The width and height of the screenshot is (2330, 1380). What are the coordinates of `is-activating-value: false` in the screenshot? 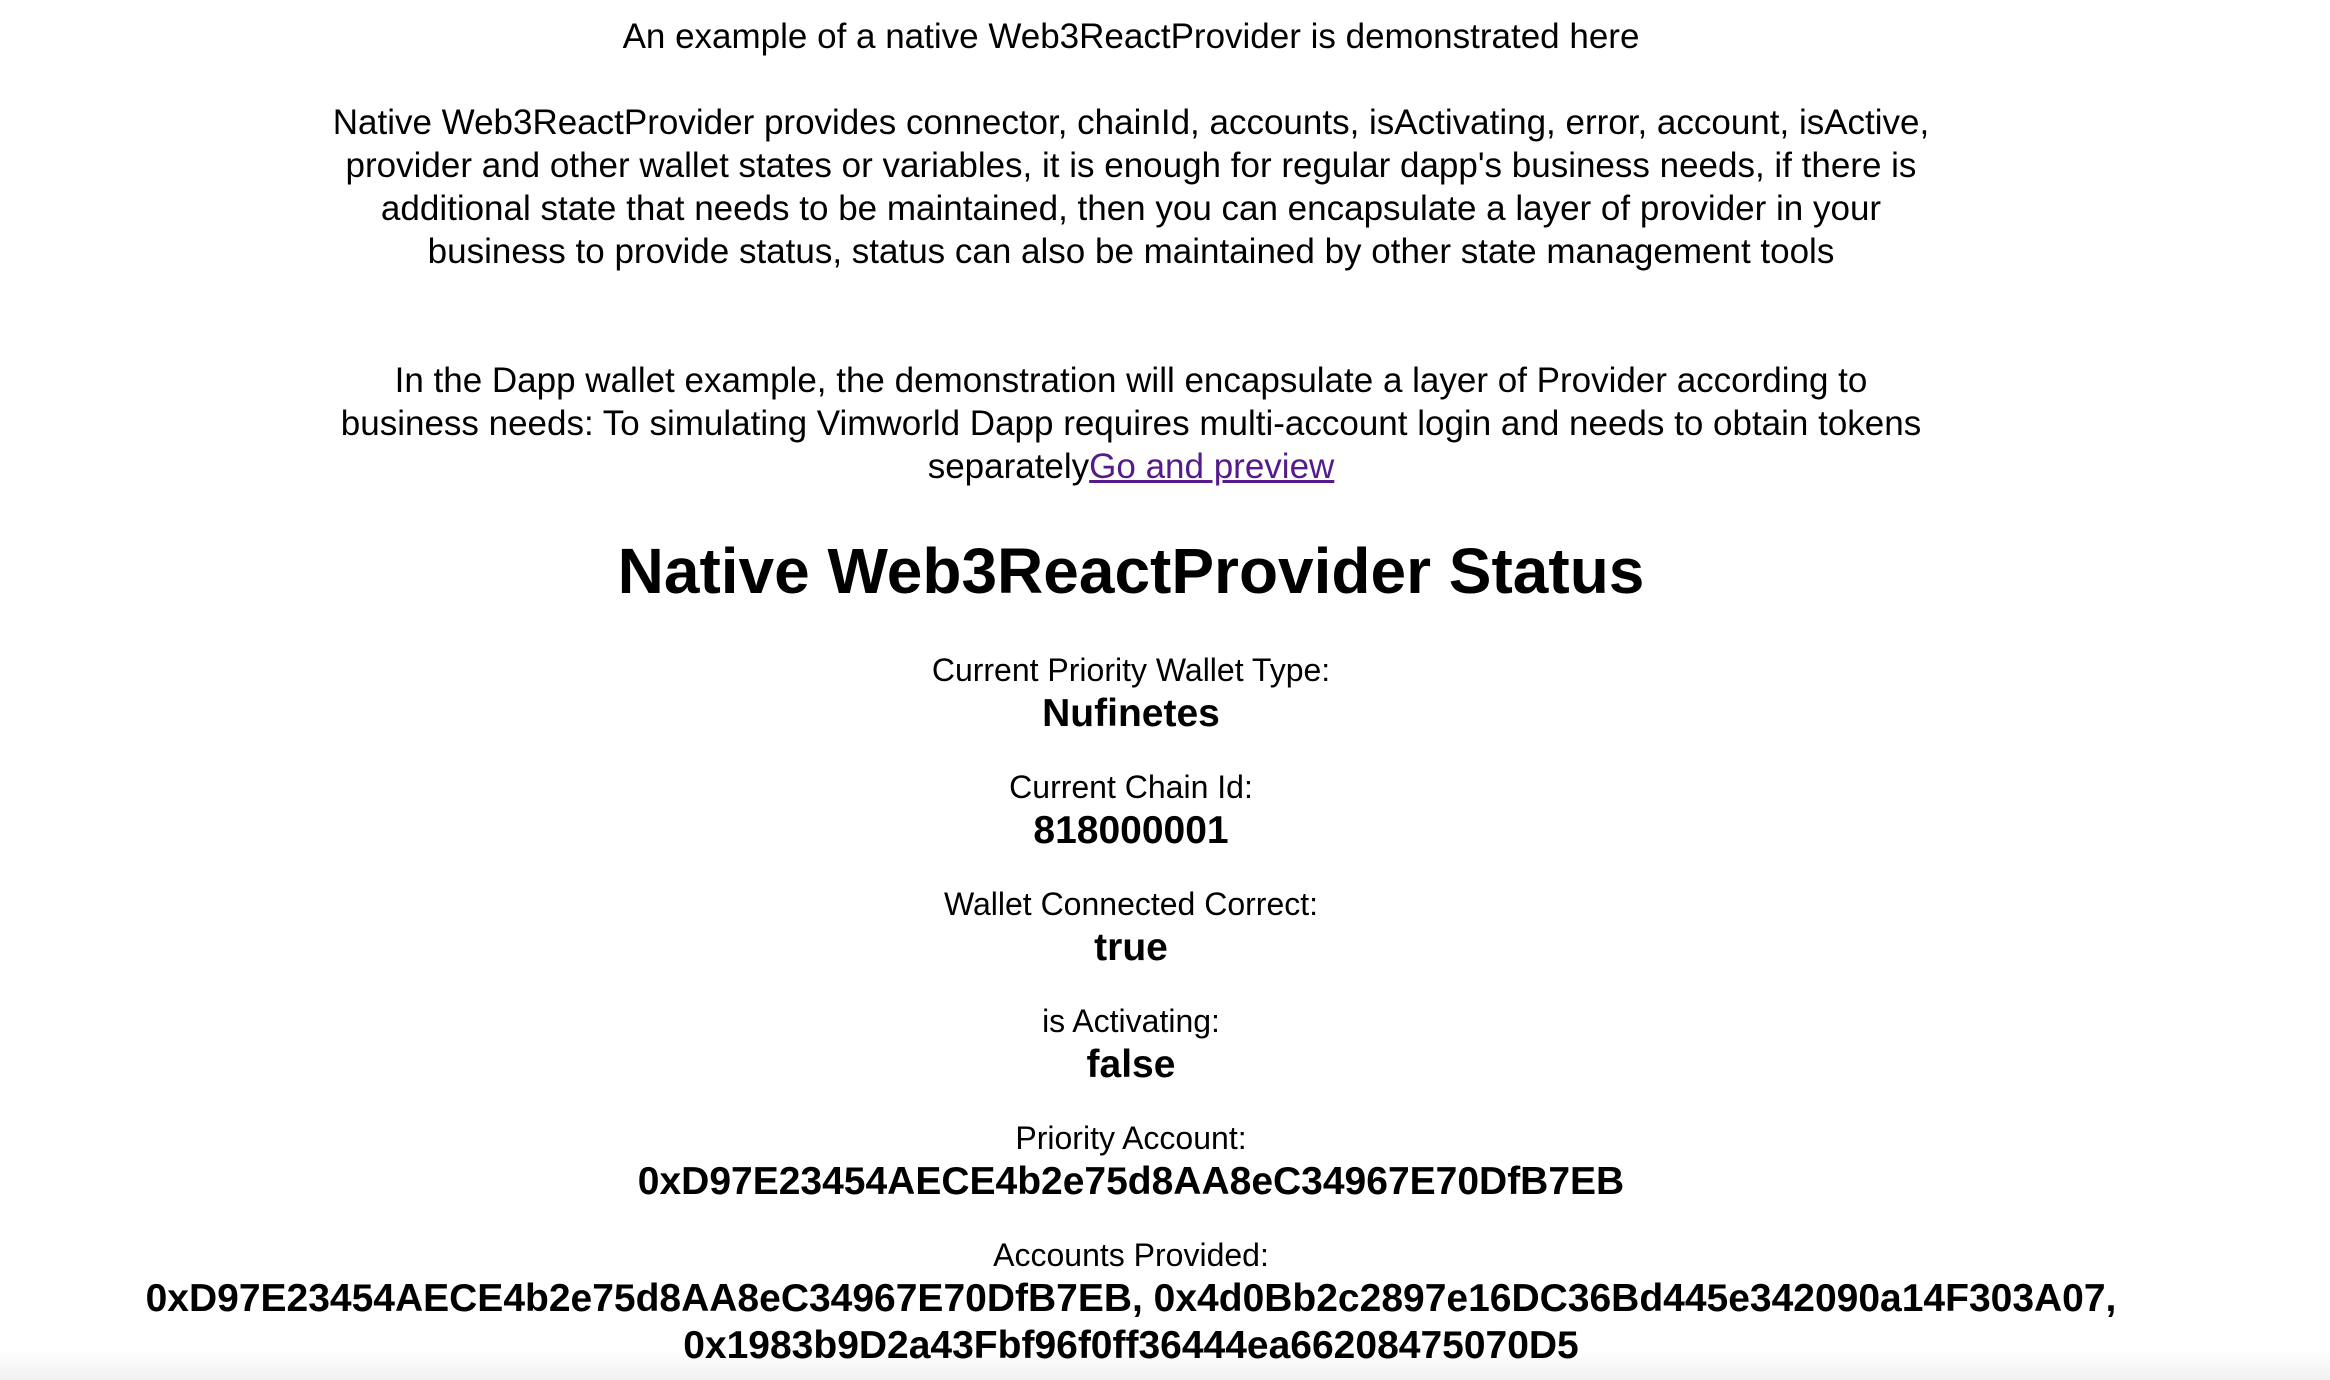 It's located at (1131, 1064).